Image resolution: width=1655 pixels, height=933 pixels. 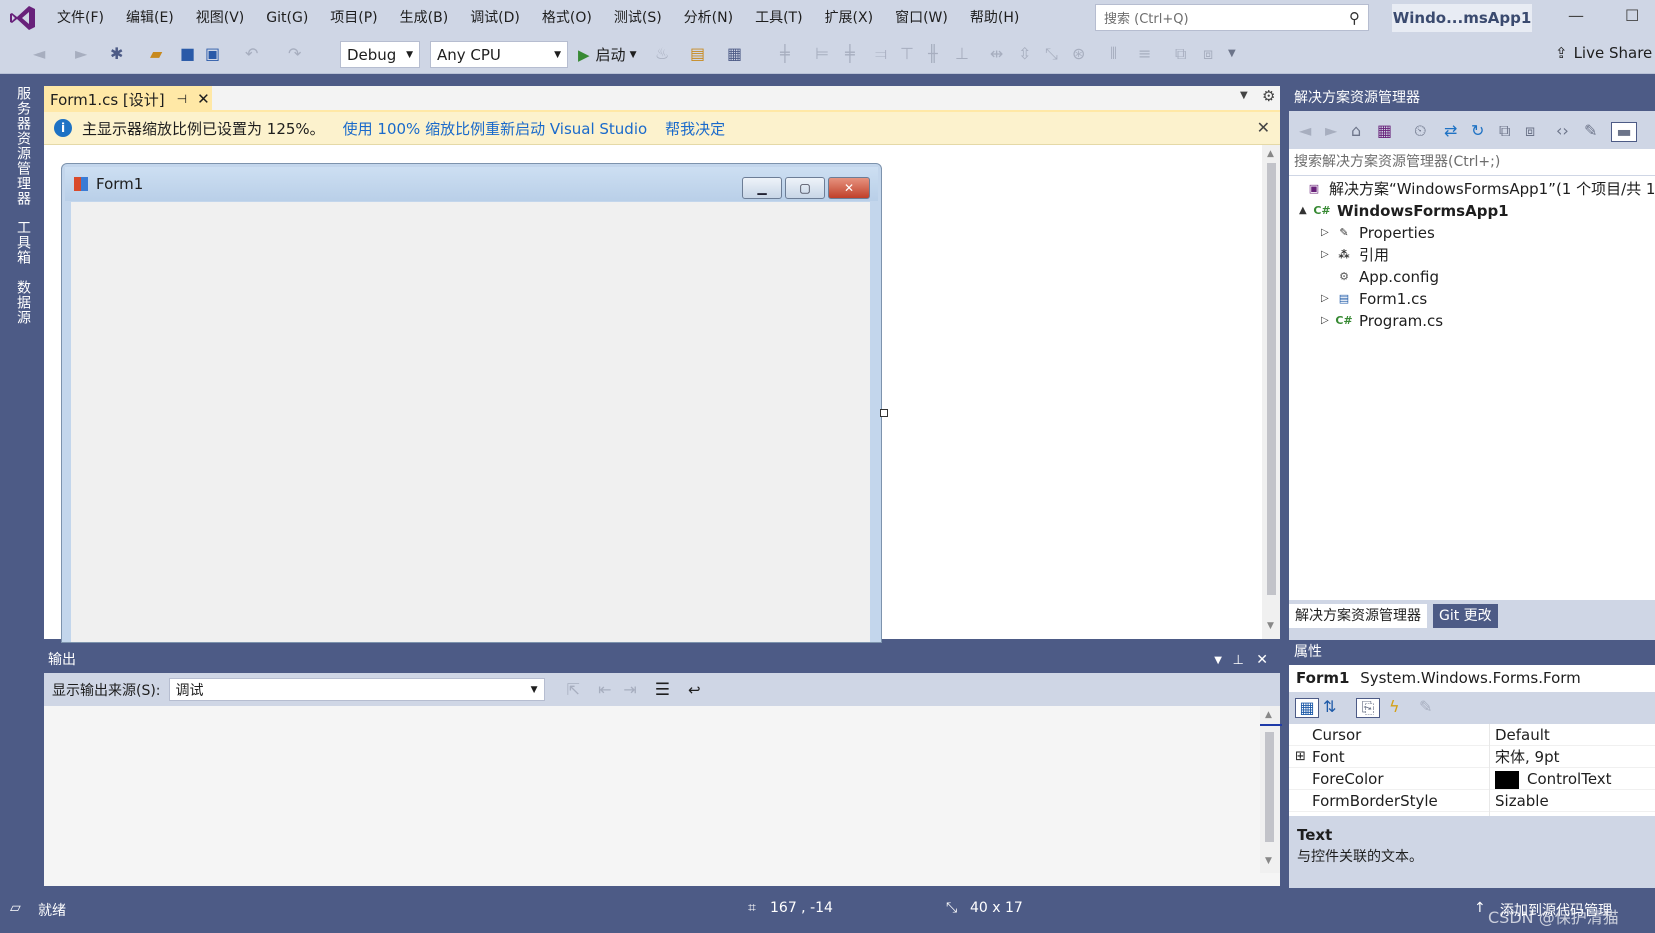 I want to click on property-value: 宋体, 9pt, so click(x=1525, y=757).